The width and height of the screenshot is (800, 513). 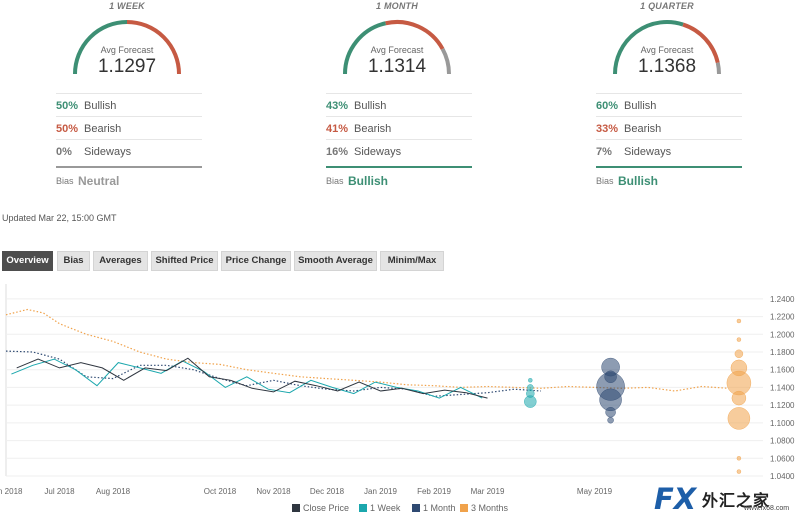 What do you see at coordinates (399, 104) in the screenshot?
I see `stat-row-bullish: 43% Bullish` at bounding box center [399, 104].